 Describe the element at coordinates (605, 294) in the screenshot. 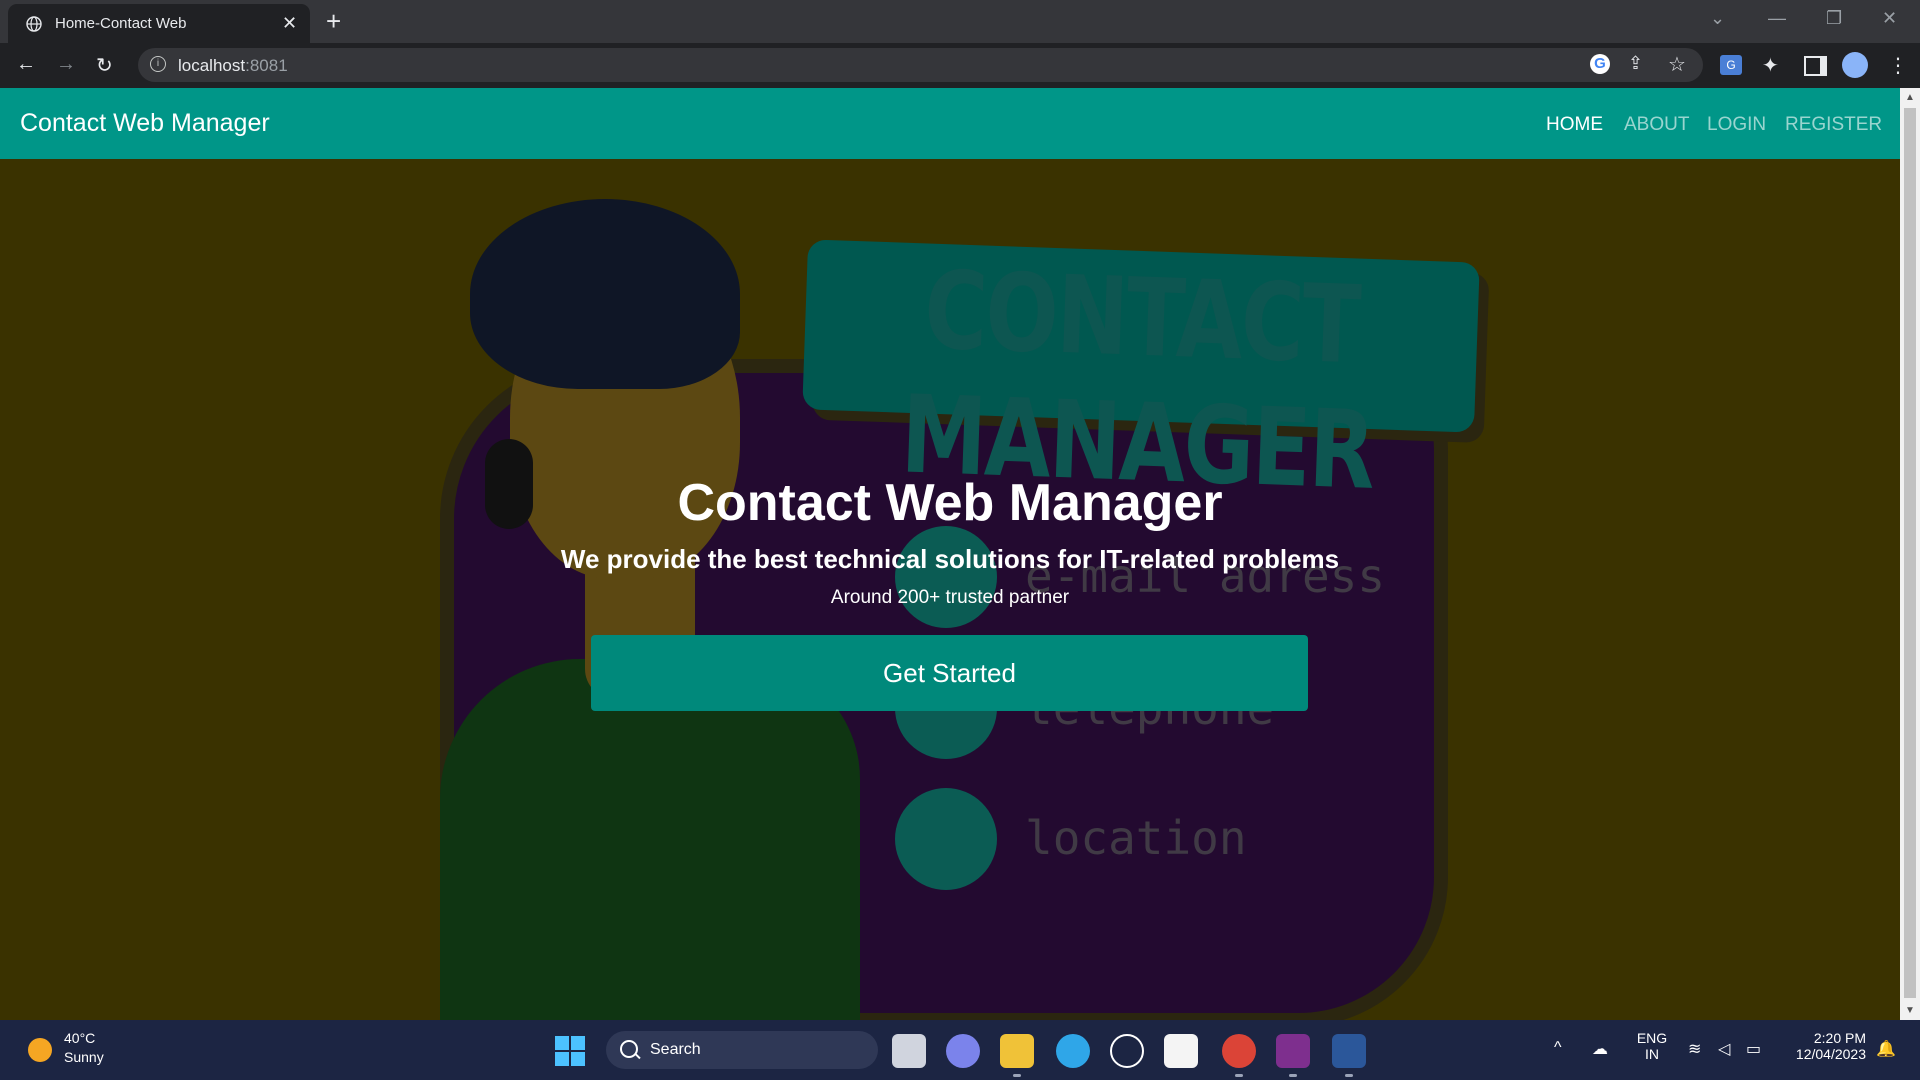

I see `illustration-person-hair` at that location.